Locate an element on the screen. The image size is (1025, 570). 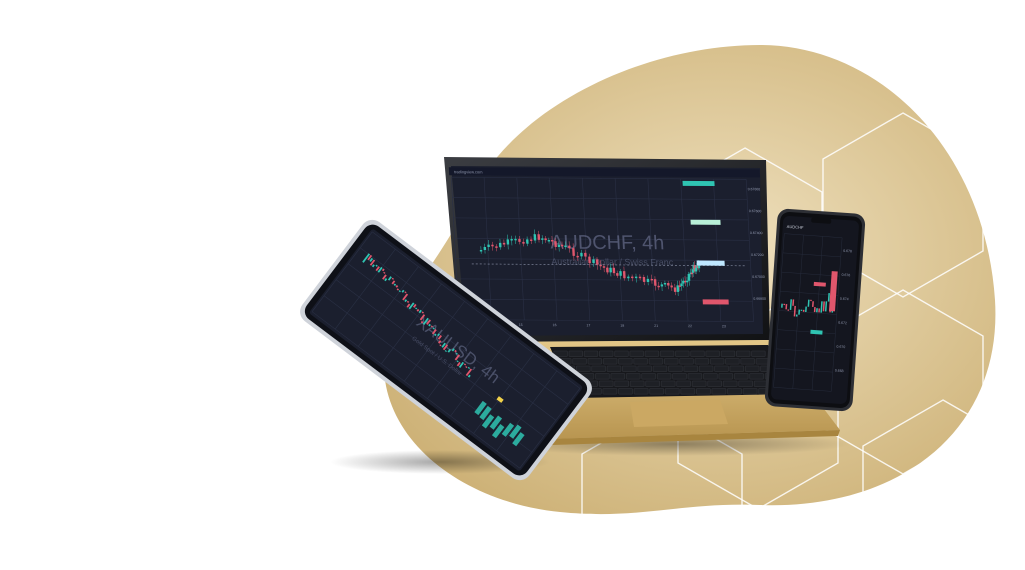
date-tick-label: 22 is located at coordinates (690, 326).